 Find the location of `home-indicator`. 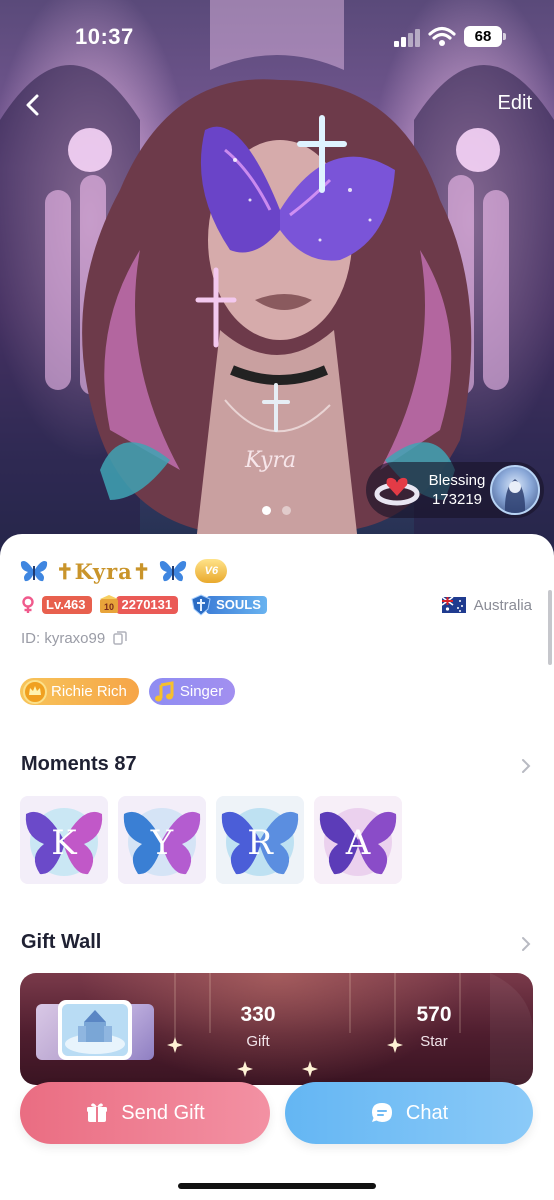

home-indicator is located at coordinates (277, 1186).